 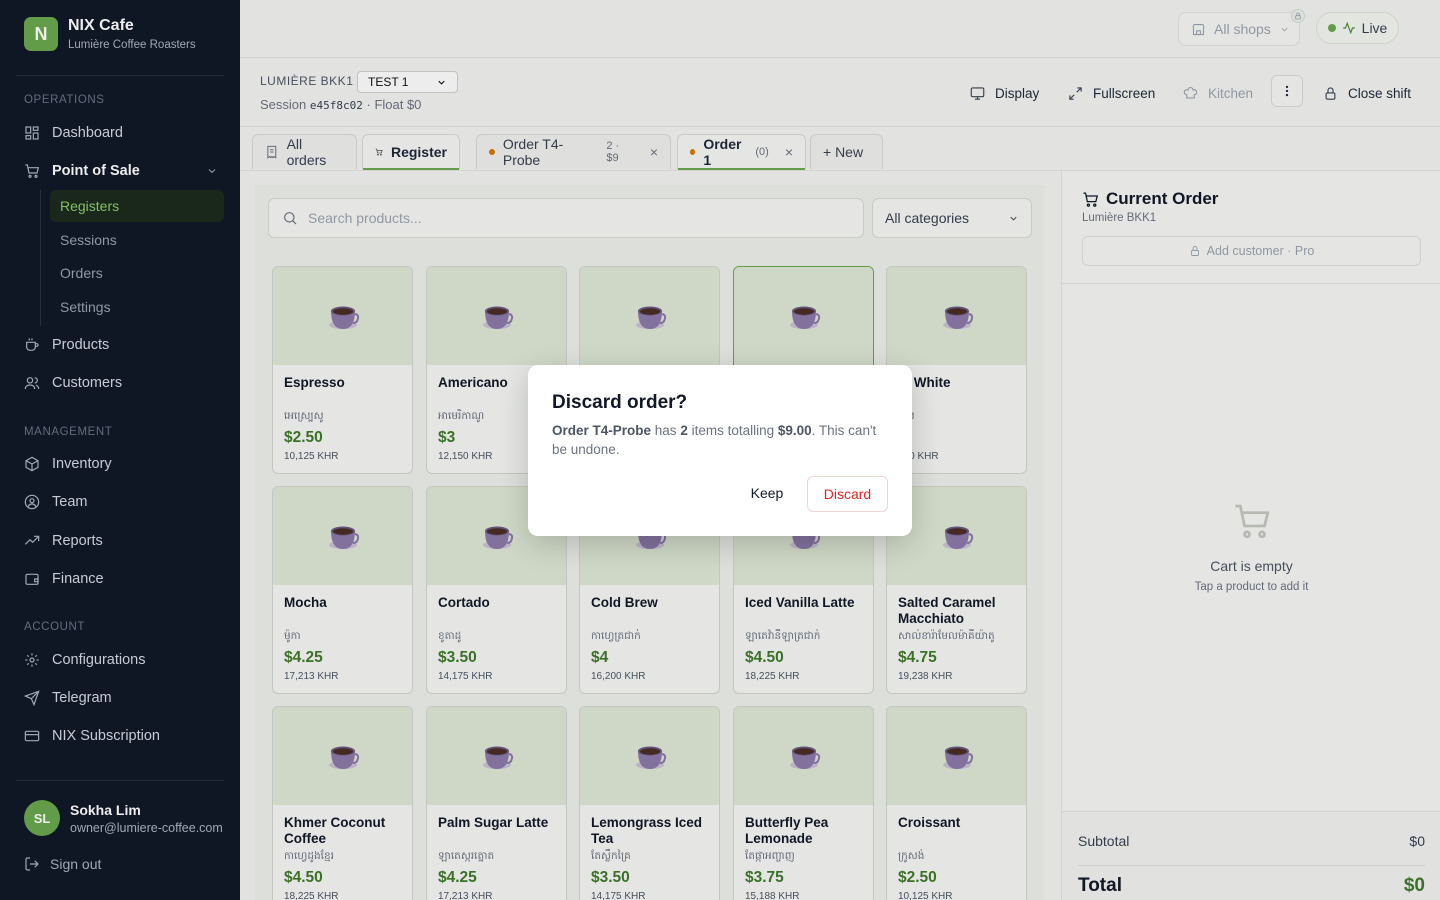 What do you see at coordinates (666, 430) in the screenshot?
I see `message-text: has` at bounding box center [666, 430].